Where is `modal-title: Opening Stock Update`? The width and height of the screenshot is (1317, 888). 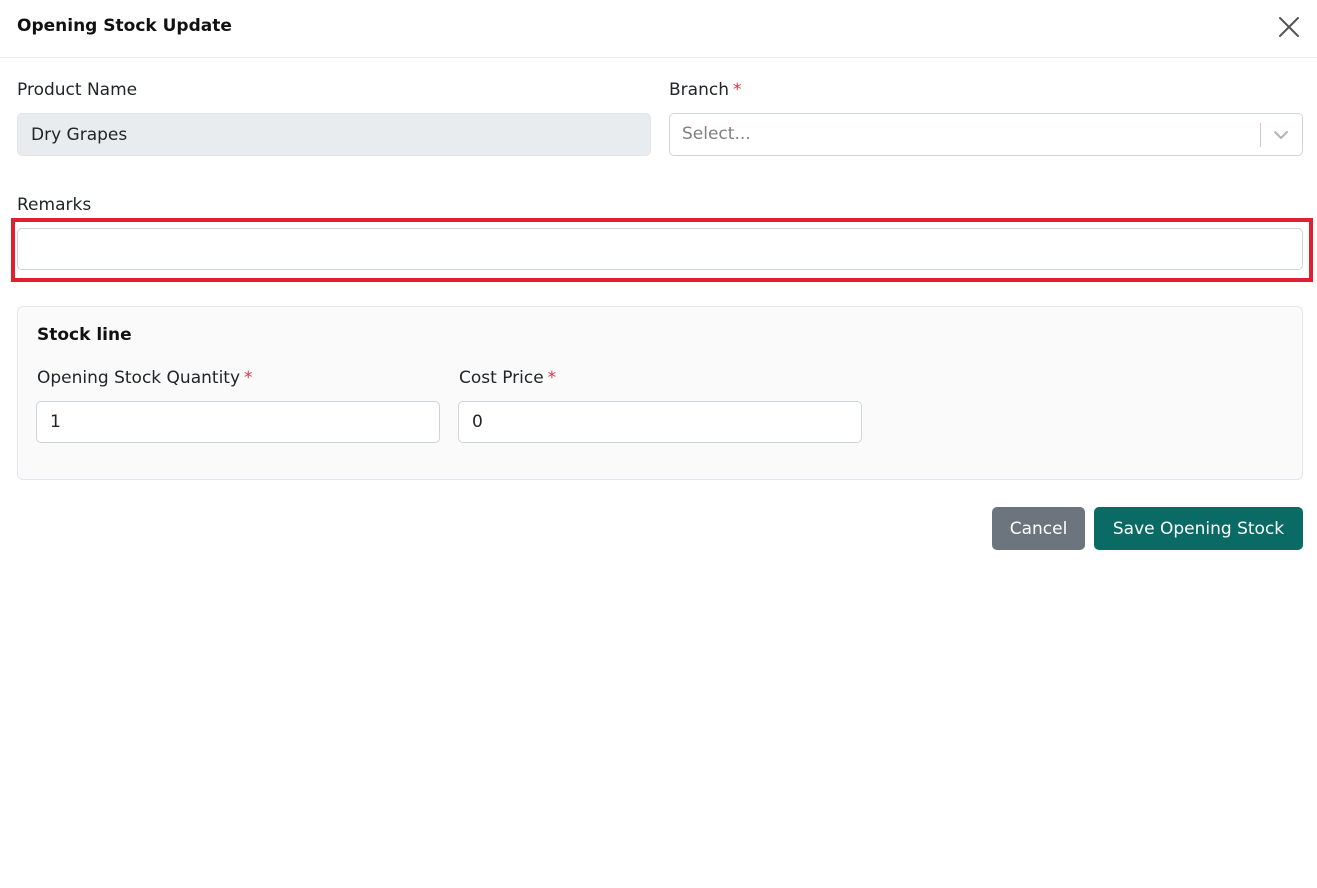 modal-title: Opening Stock Update is located at coordinates (124, 26).